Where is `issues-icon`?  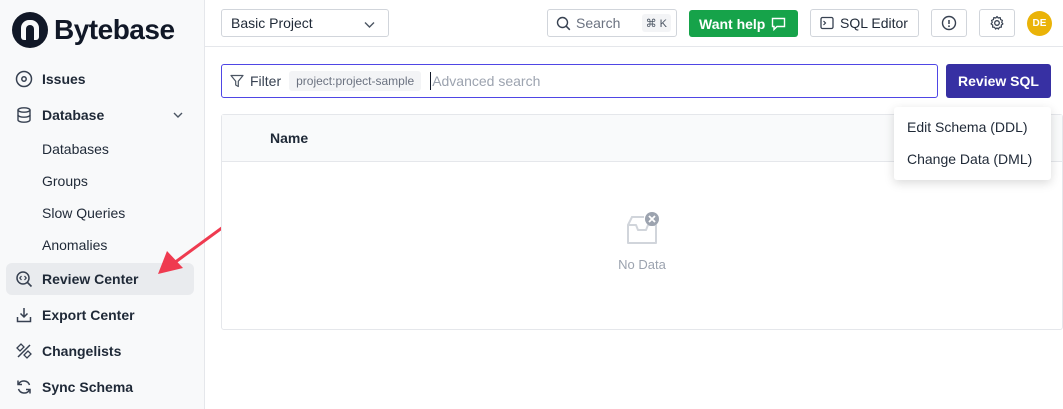
issues-icon is located at coordinates (24, 79).